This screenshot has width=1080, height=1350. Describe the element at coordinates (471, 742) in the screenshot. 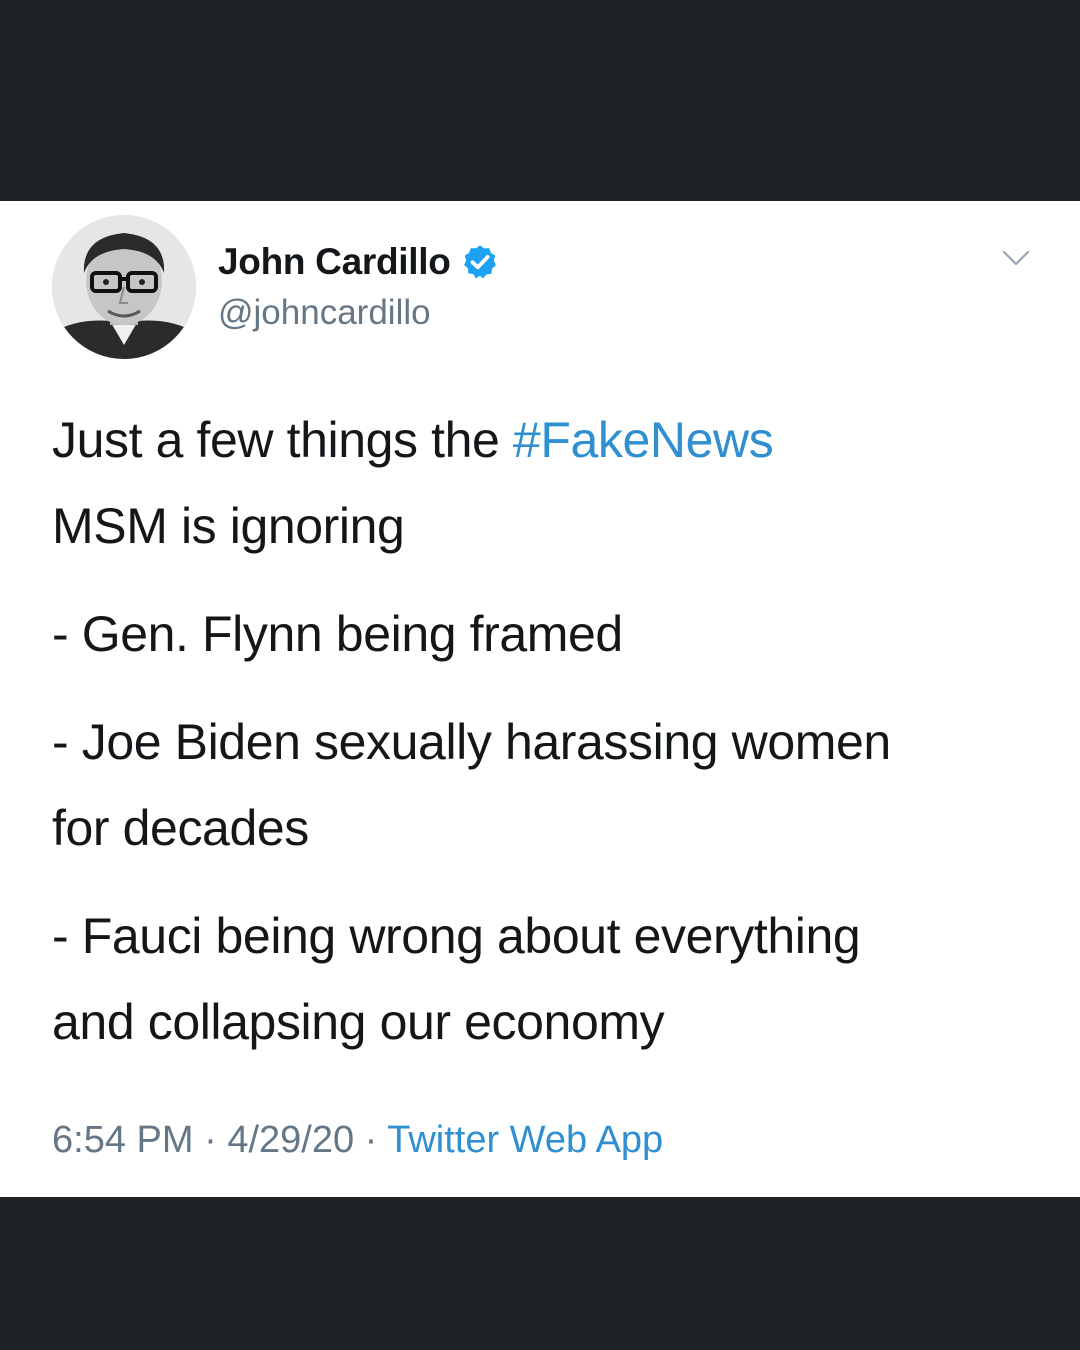

I see `list-item-text: - Joe Biden sexually harassing women` at that location.